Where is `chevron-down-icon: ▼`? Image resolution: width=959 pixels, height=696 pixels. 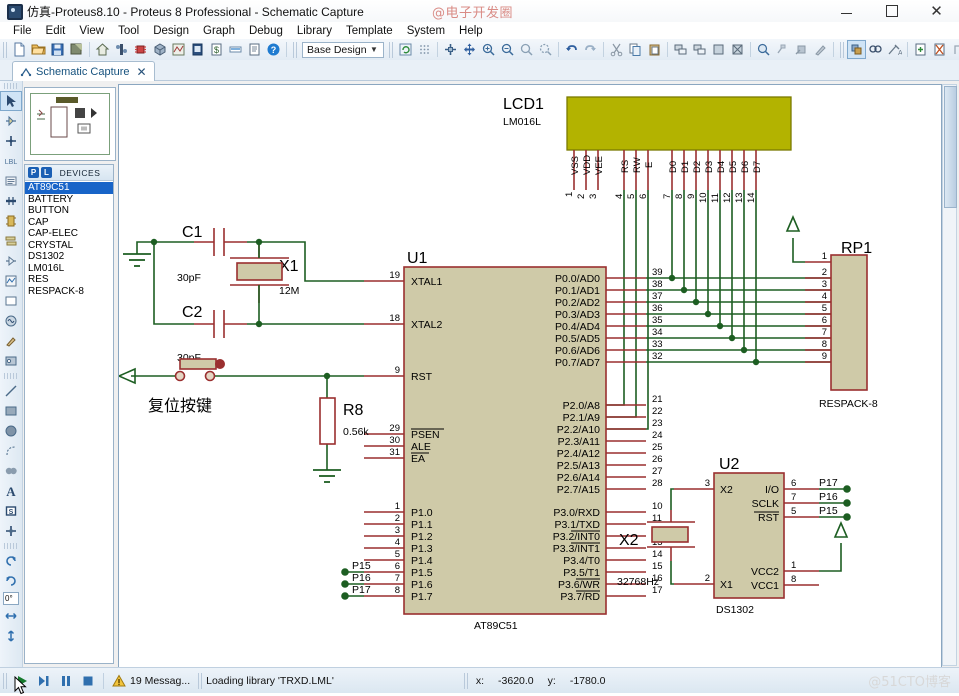 chevron-down-icon: ▼ is located at coordinates (374, 50).